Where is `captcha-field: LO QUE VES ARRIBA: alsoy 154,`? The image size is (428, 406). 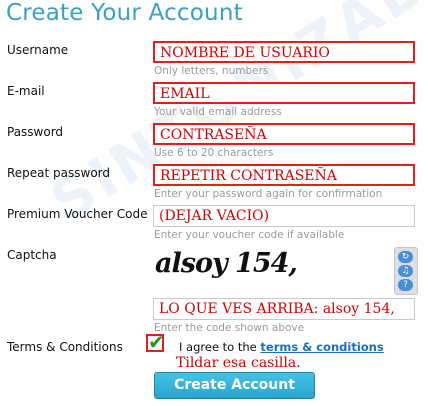 captcha-field: LO QUE VES ARRIBA: alsoy 154, is located at coordinates (284, 309).